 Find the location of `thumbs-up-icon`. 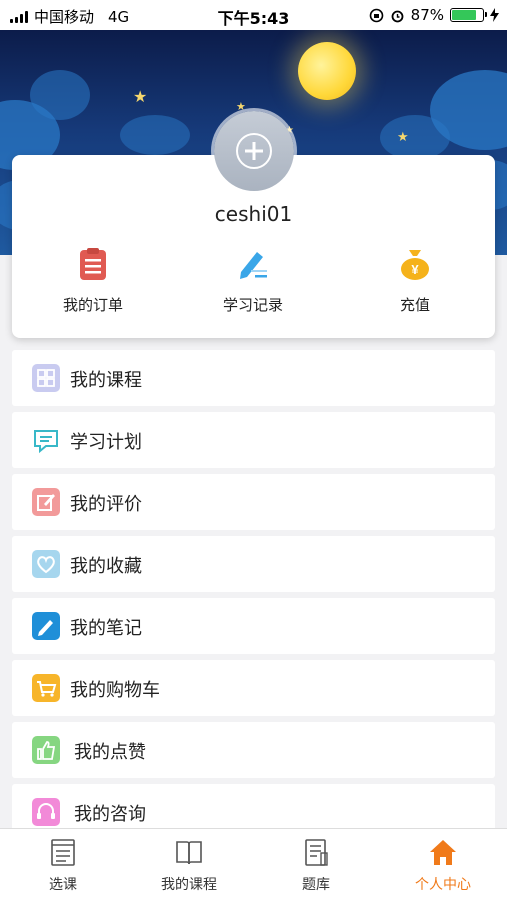

thumbs-up-icon is located at coordinates (46, 750).